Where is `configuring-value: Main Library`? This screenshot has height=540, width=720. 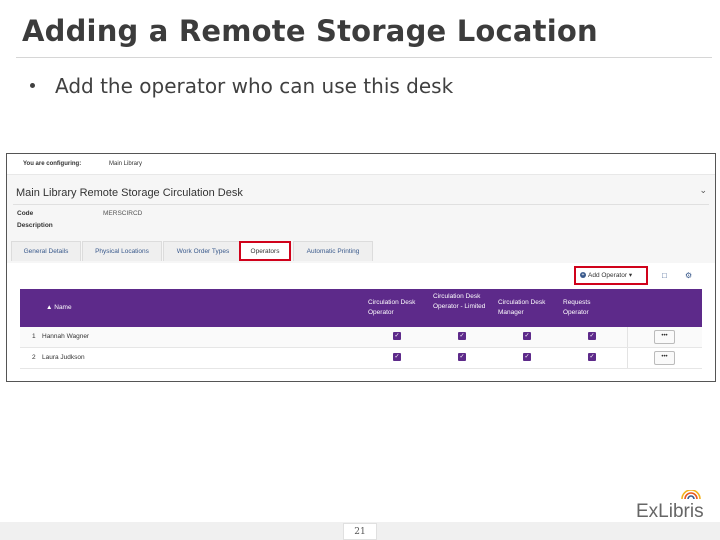
configuring-value: Main Library is located at coordinates (125, 164).